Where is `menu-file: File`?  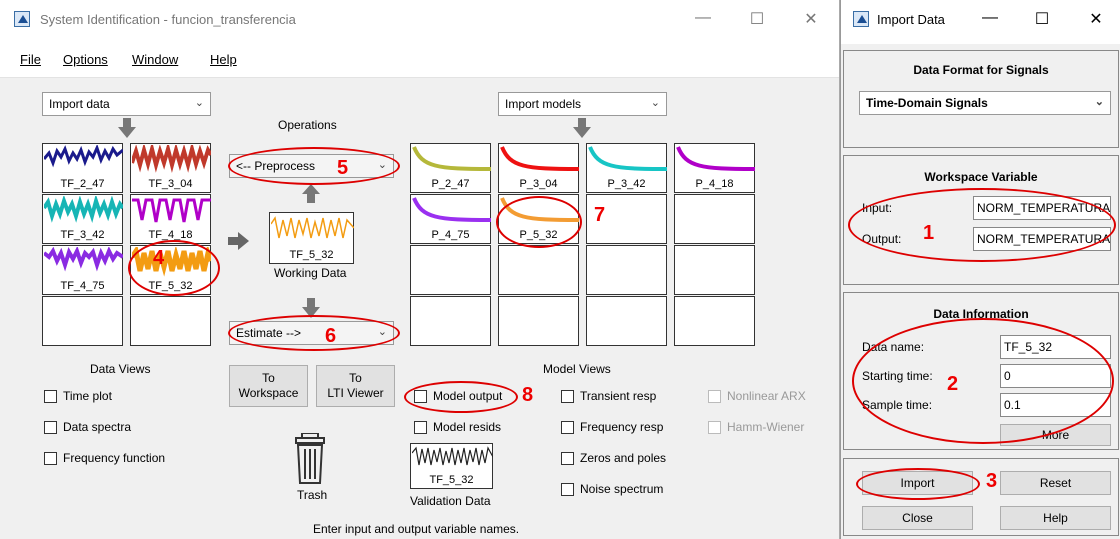 menu-file: File is located at coordinates (30, 59).